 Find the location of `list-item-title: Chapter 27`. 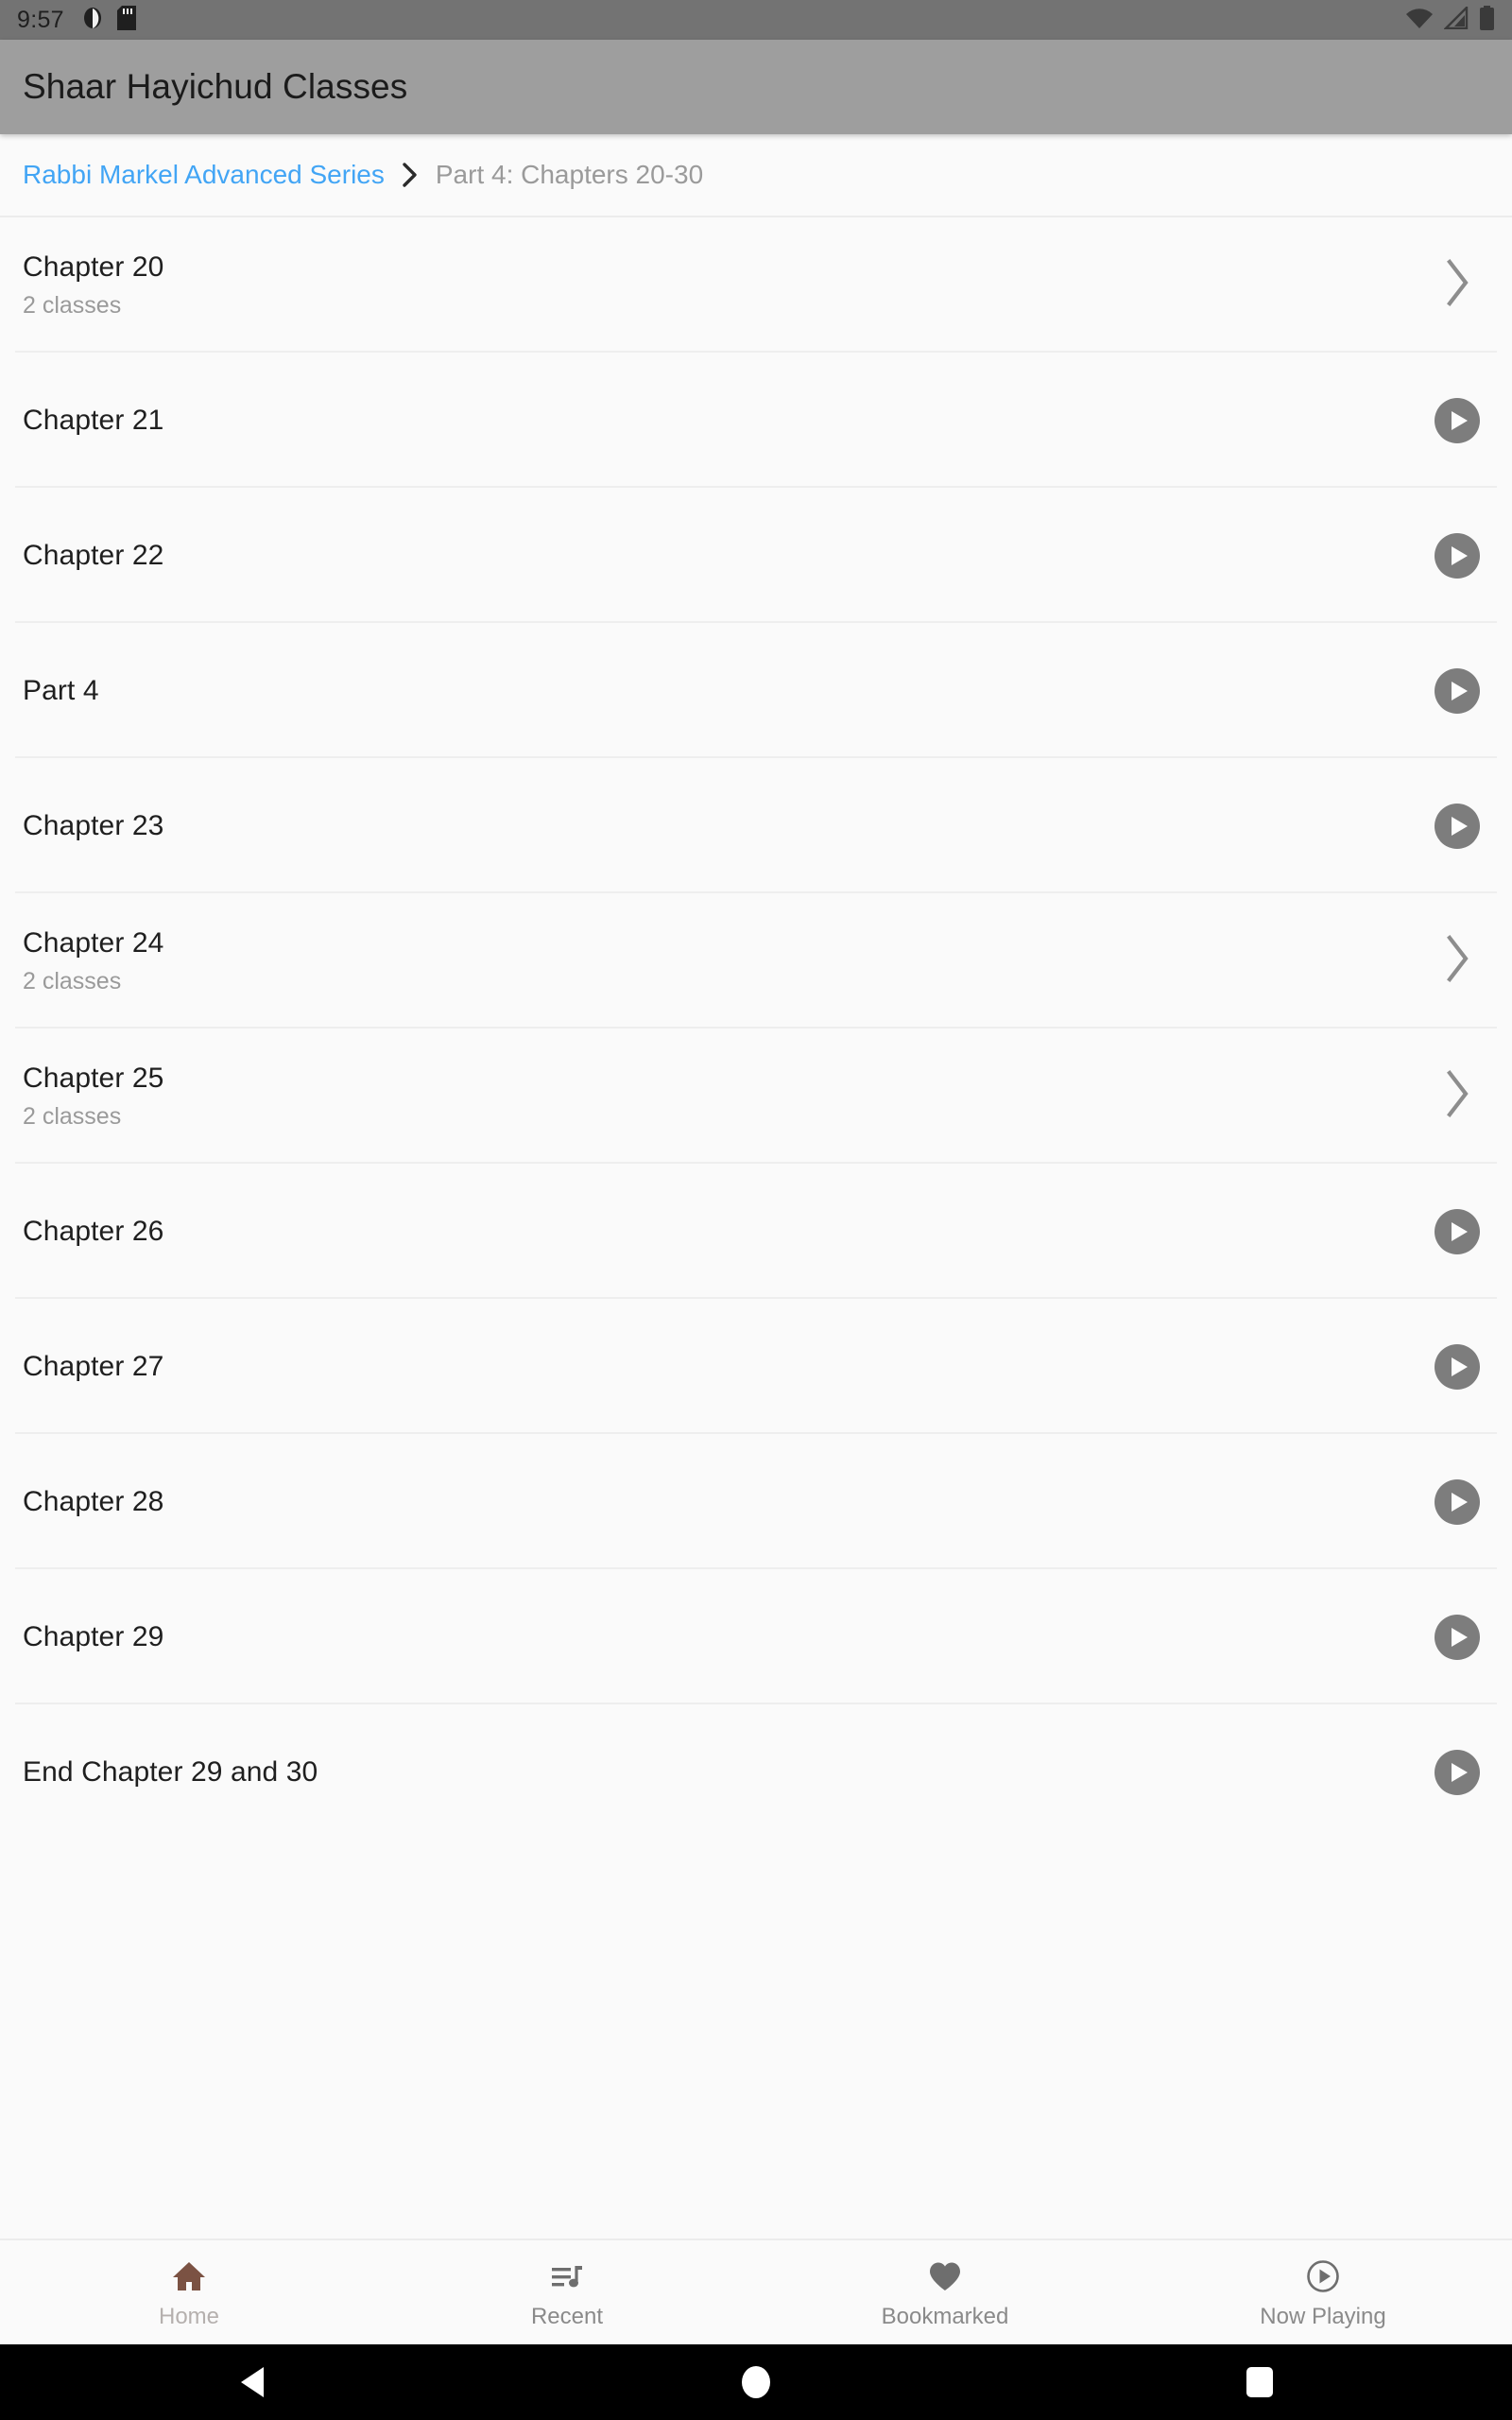

list-item-title: Chapter 27 is located at coordinates (93, 1366).